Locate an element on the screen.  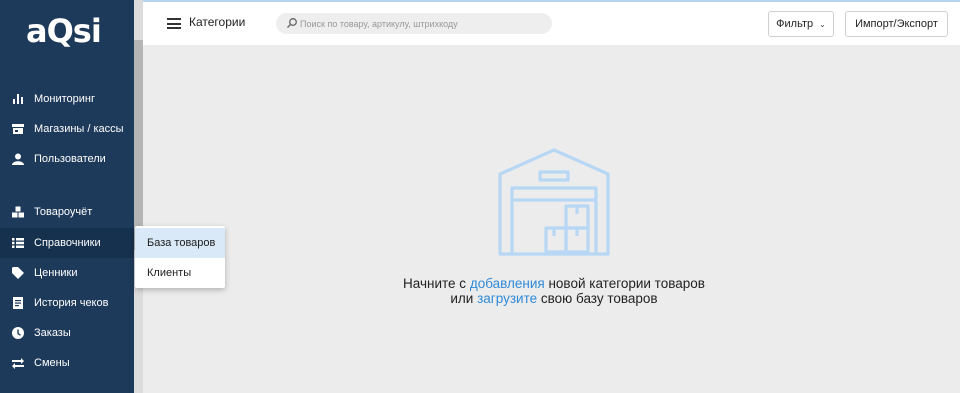
menu-icon is located at coordinates (174, 23).